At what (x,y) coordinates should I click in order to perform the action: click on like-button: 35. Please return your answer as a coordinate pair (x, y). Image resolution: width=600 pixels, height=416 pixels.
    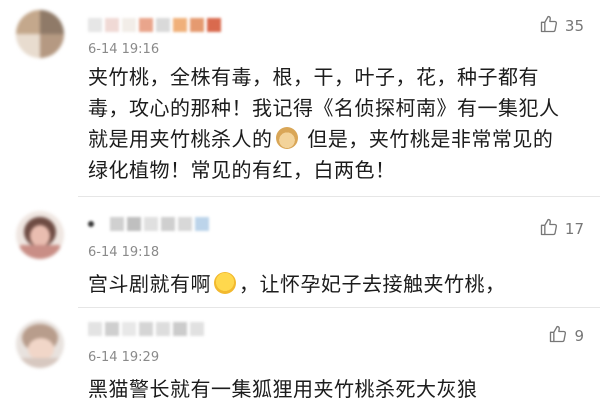
    Looking at the image, I should click on (561, 26).